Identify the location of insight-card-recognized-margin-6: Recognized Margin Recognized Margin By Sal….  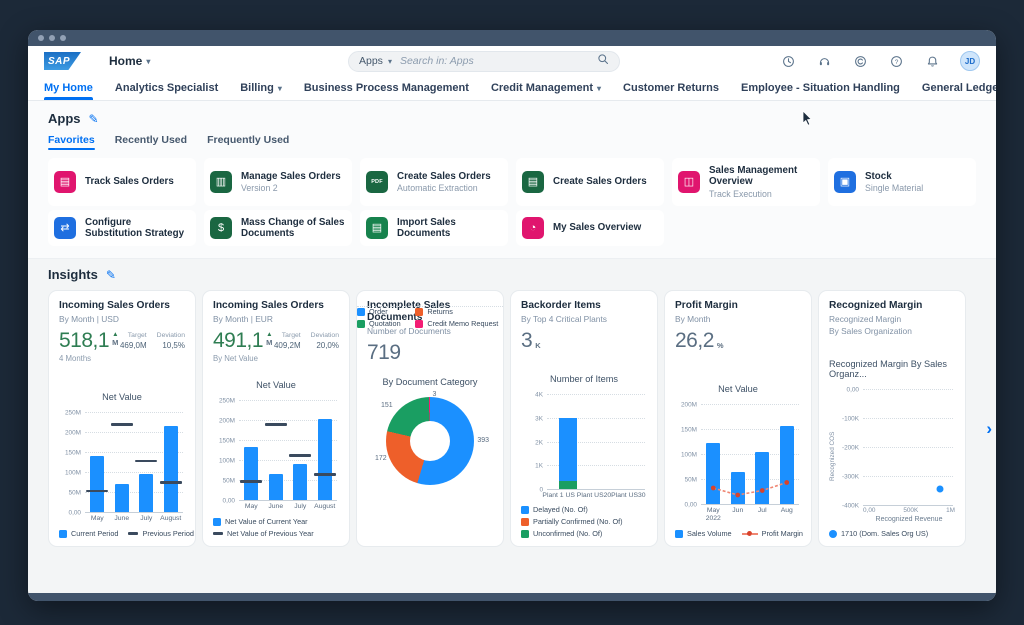
(892, 419).